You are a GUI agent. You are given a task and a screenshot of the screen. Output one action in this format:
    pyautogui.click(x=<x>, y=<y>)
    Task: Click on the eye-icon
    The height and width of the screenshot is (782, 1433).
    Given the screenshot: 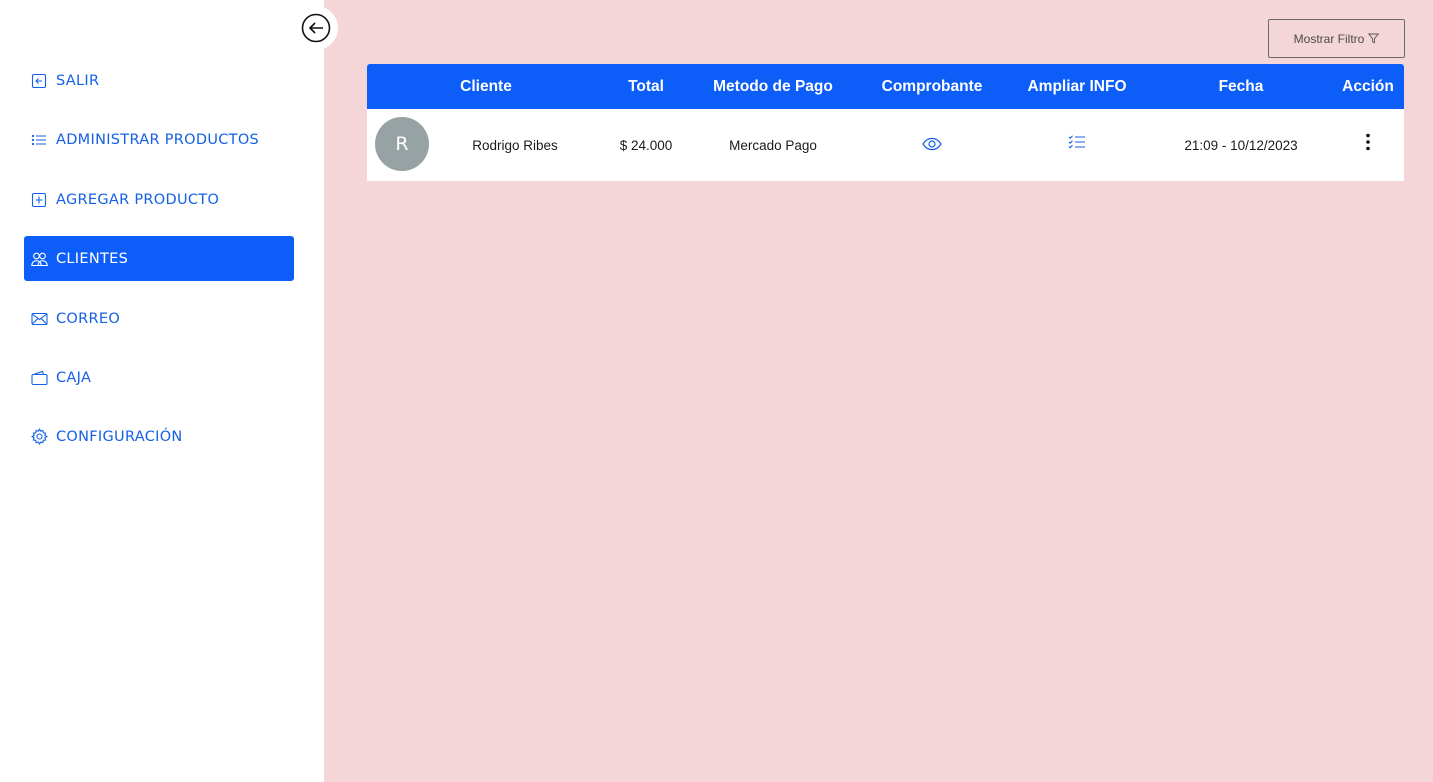 What is the action you would take?
    pyautogui.click(x=932, y=145)
    